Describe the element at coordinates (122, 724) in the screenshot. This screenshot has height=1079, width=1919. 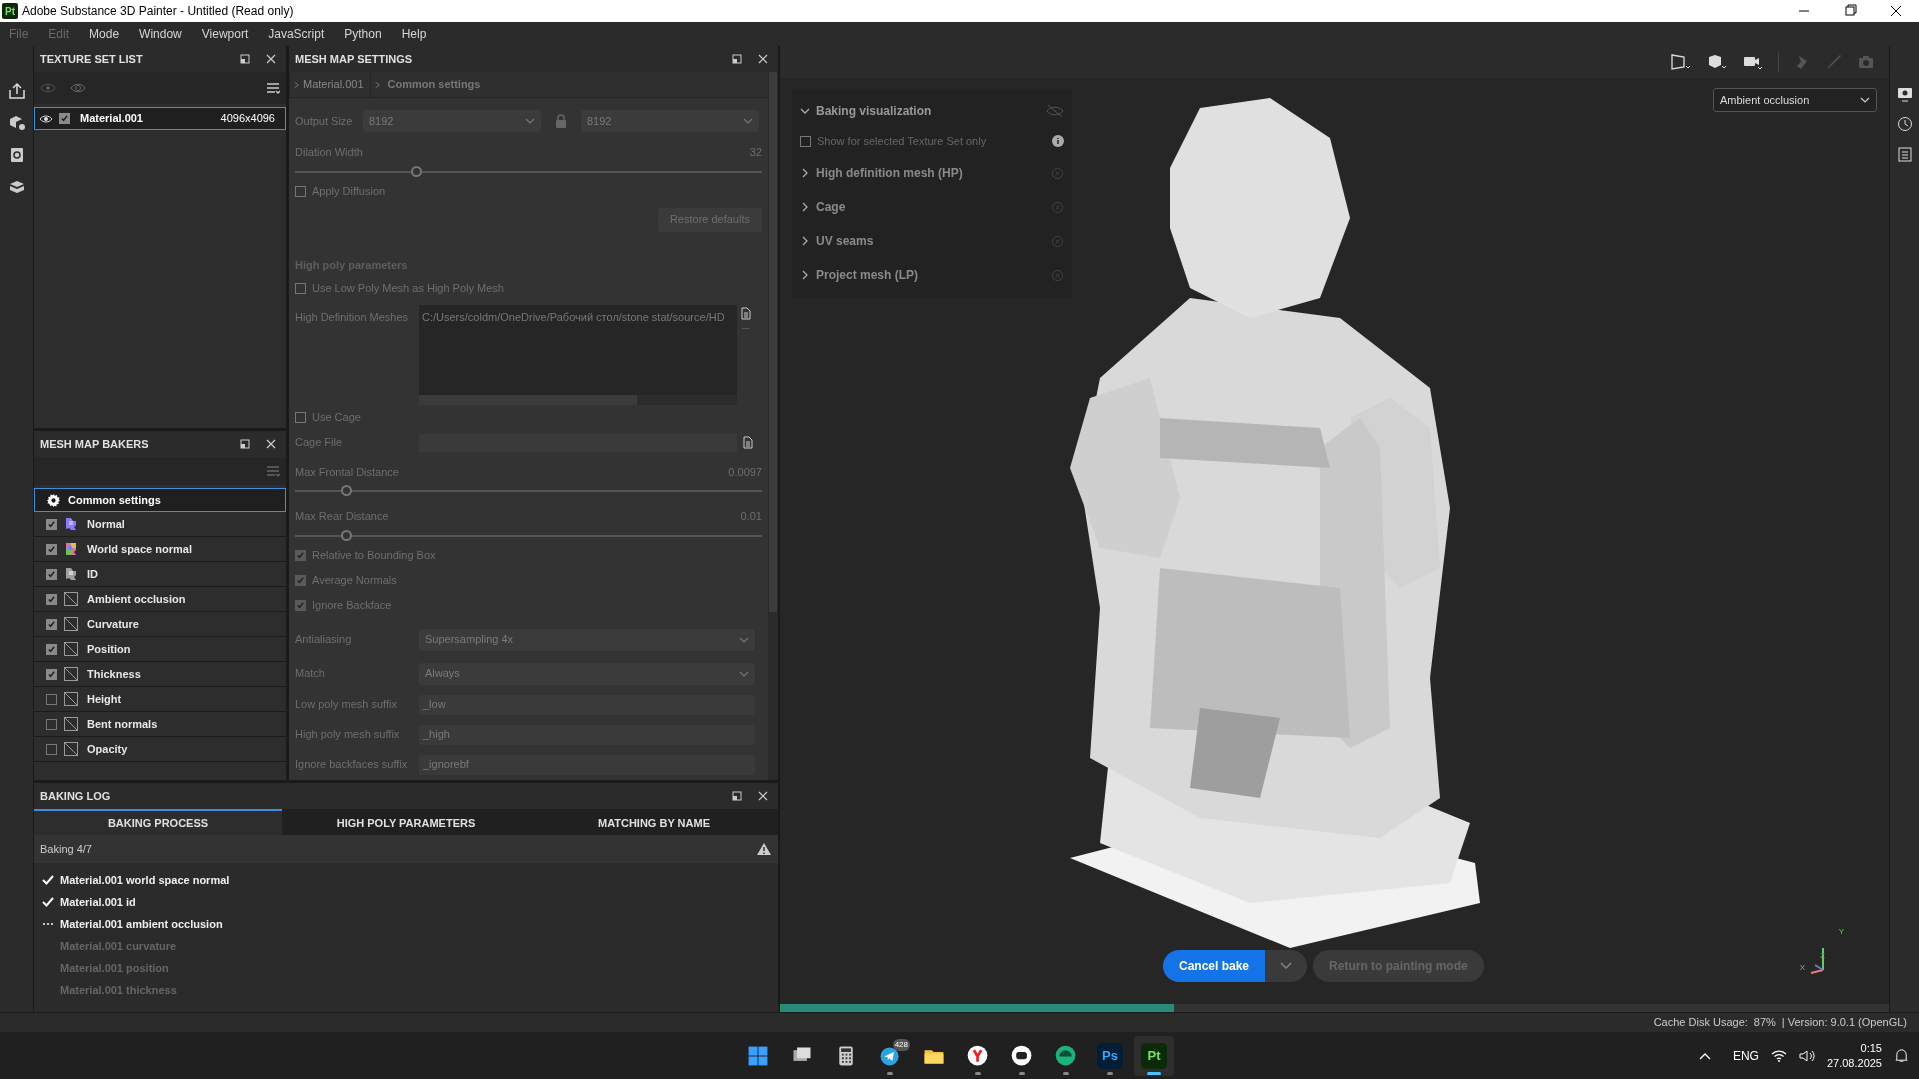
I see `baker-name: Bent normals` at that location.